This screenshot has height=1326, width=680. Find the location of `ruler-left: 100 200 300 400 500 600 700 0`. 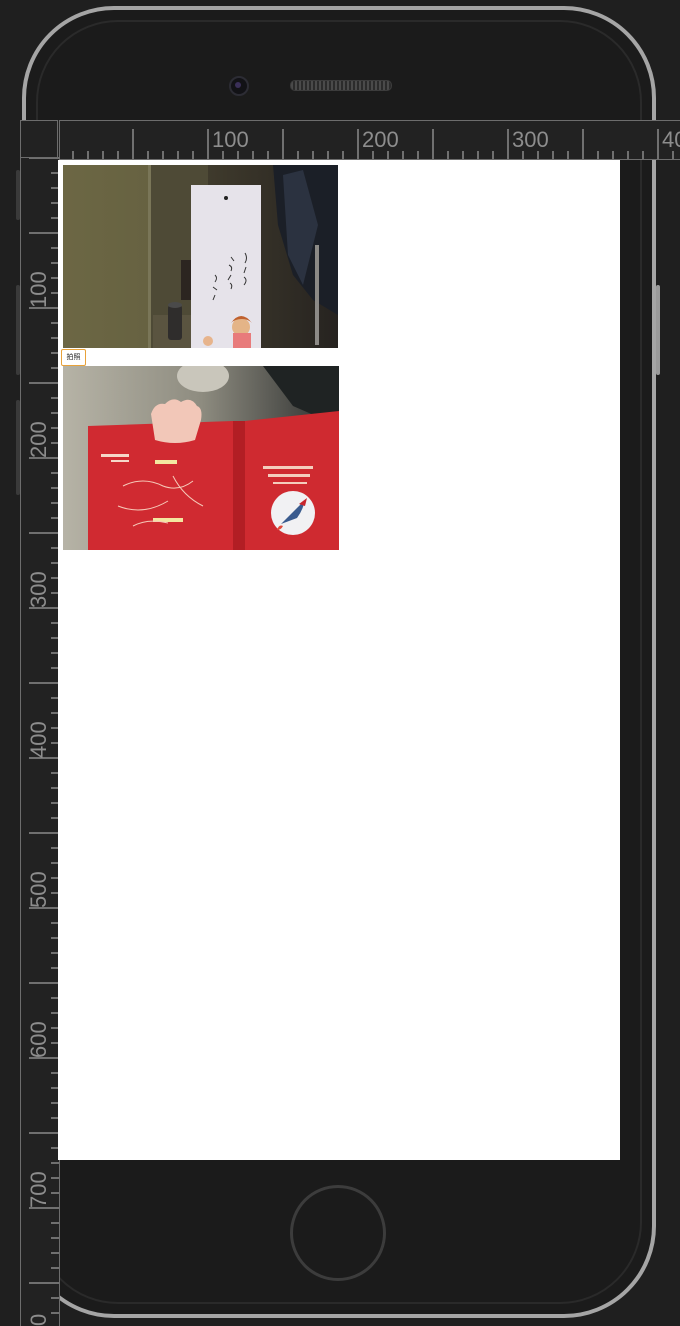

ruler-left: 100 200 300 400 500 600 700 0 is located at coordinates (40, 723).